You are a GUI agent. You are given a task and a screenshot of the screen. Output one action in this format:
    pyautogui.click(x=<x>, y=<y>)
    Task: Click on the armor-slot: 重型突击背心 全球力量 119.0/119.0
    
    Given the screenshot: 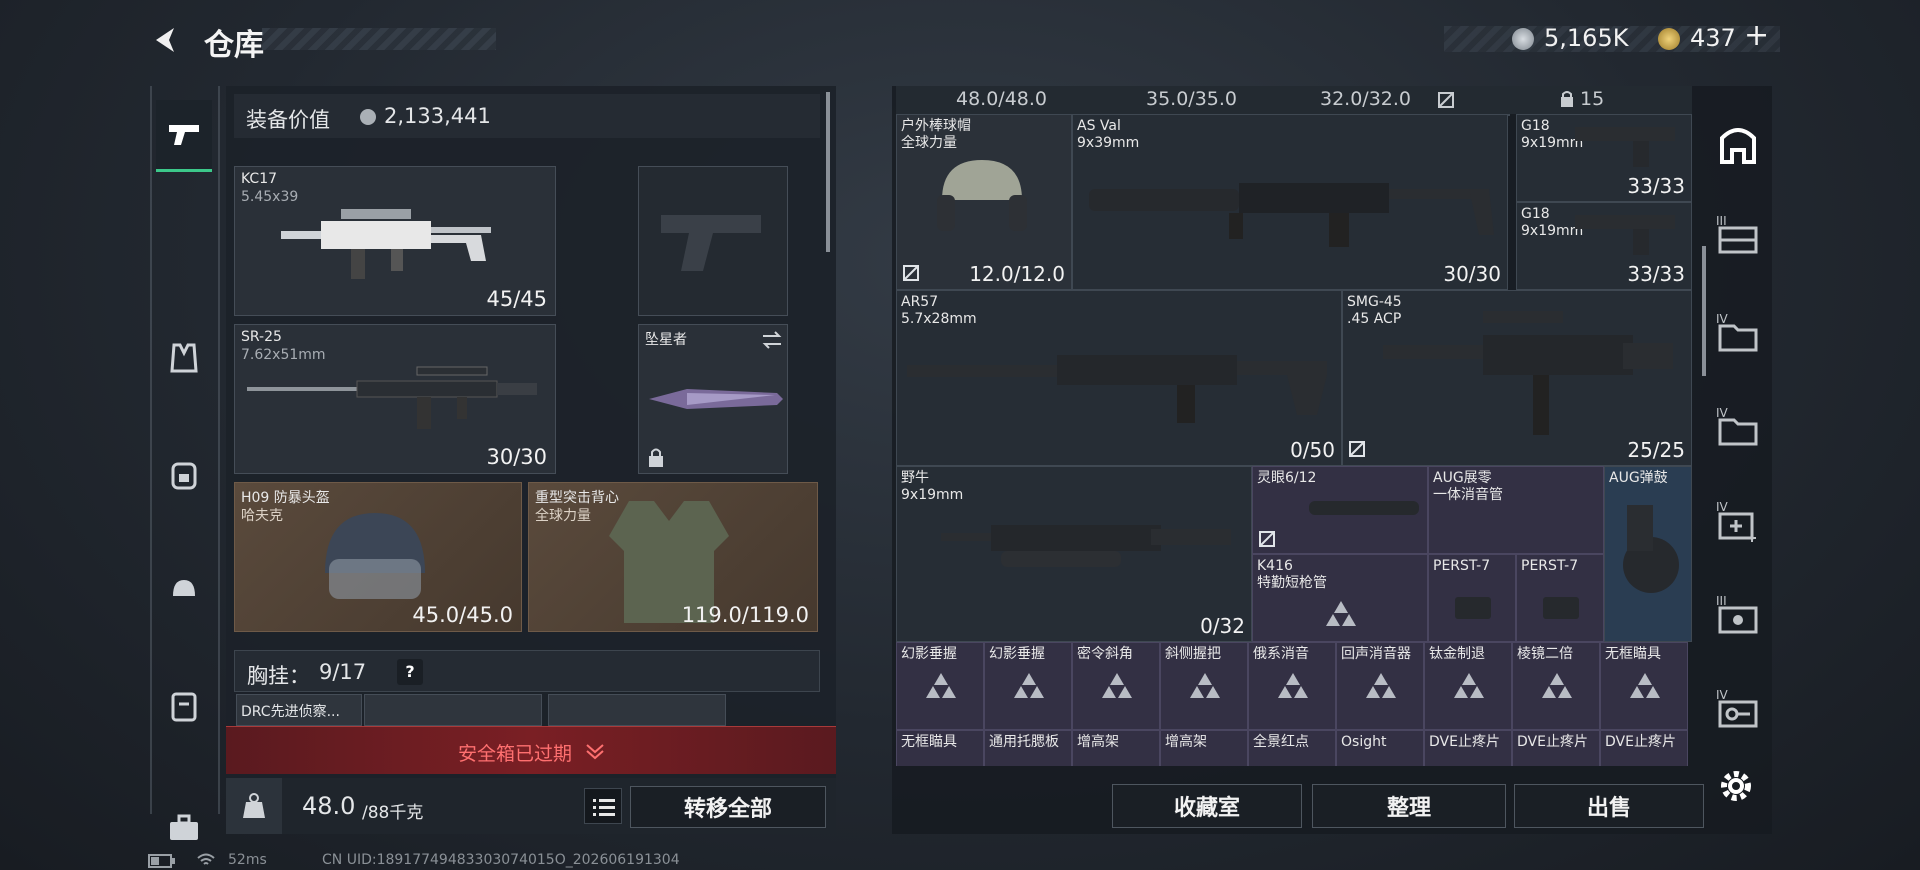 What is the action you would take?
    pyautogui.click(x=673, y=557)
    